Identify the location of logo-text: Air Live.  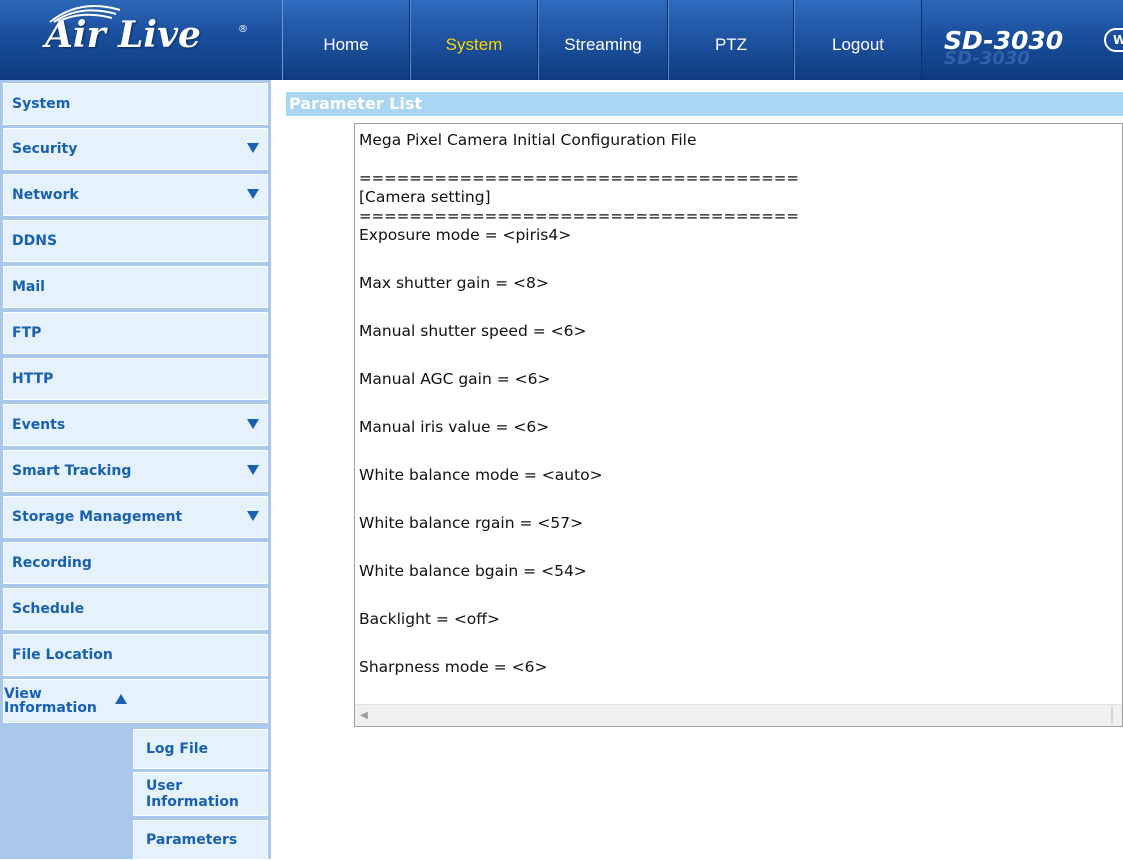
(123, 35).